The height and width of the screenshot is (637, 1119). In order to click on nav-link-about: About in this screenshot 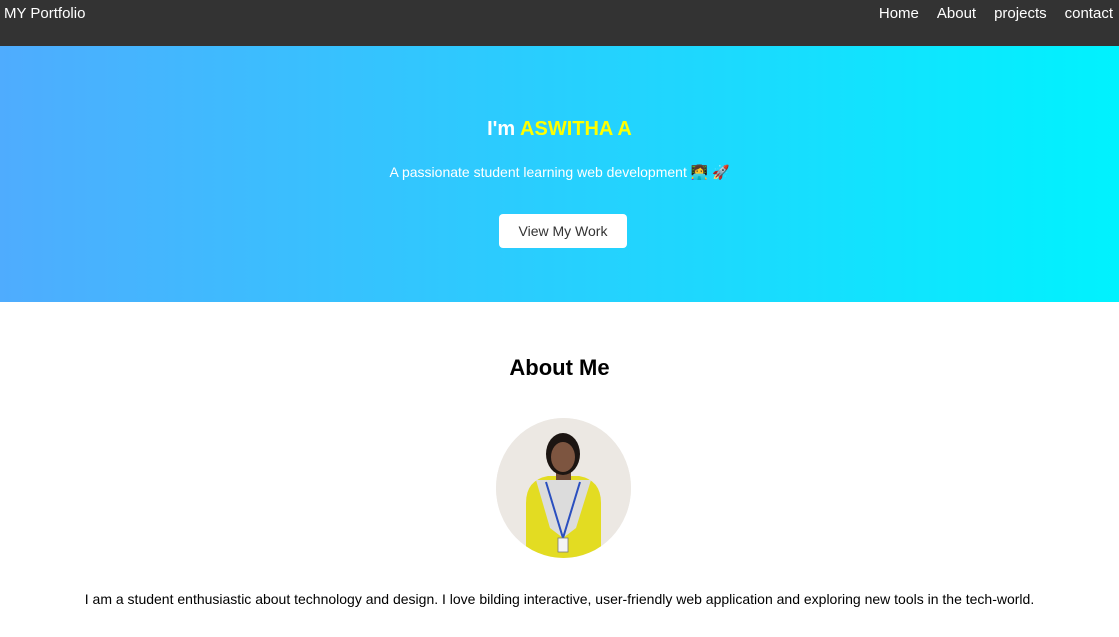, I will do `click(956, 14)`.